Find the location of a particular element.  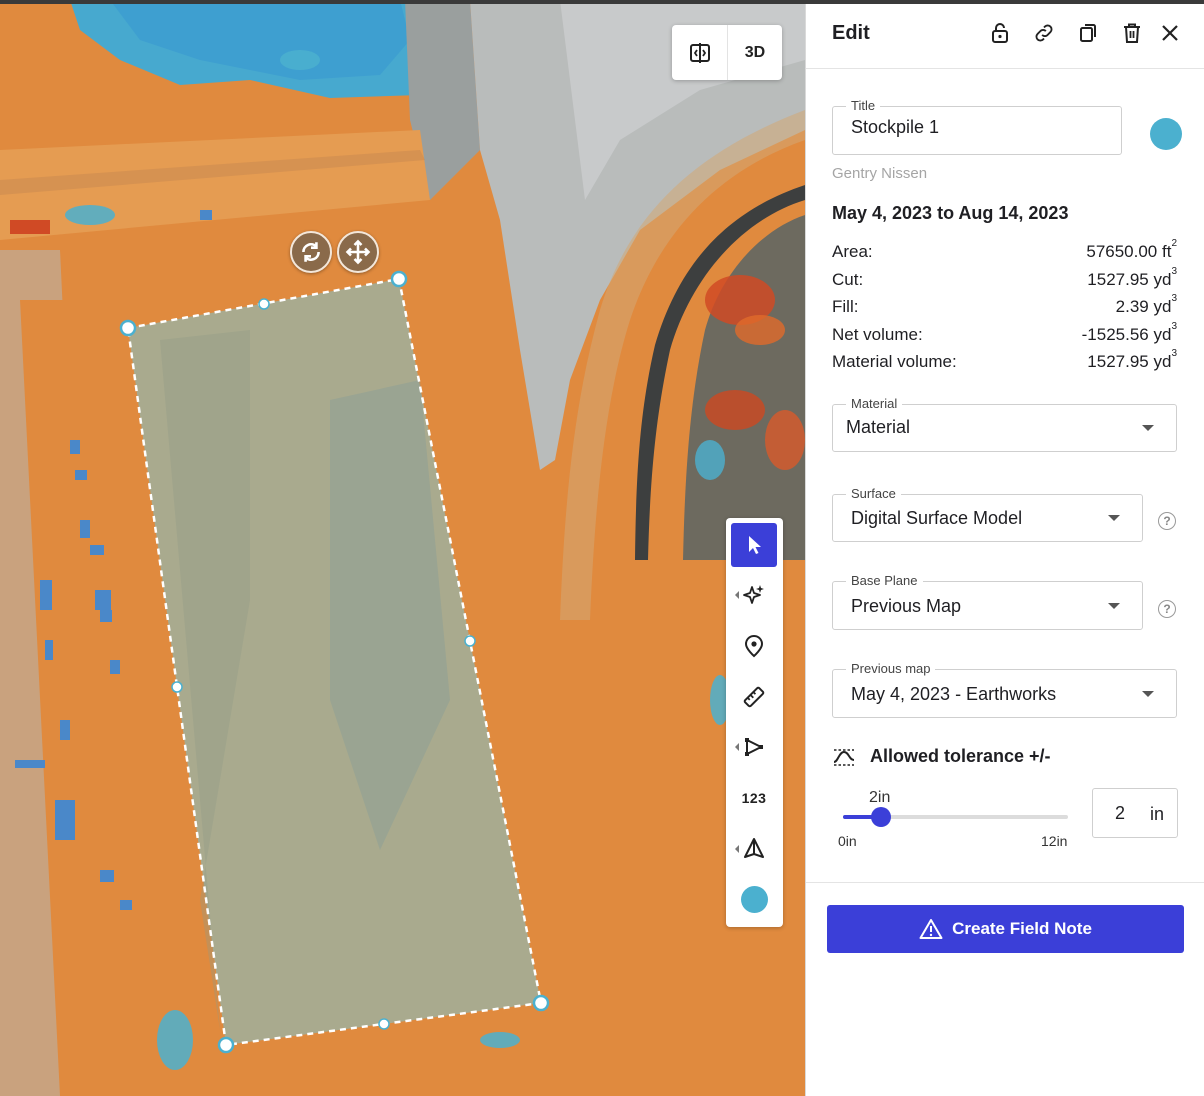

volume-icon is located at coordinates (754, 848).